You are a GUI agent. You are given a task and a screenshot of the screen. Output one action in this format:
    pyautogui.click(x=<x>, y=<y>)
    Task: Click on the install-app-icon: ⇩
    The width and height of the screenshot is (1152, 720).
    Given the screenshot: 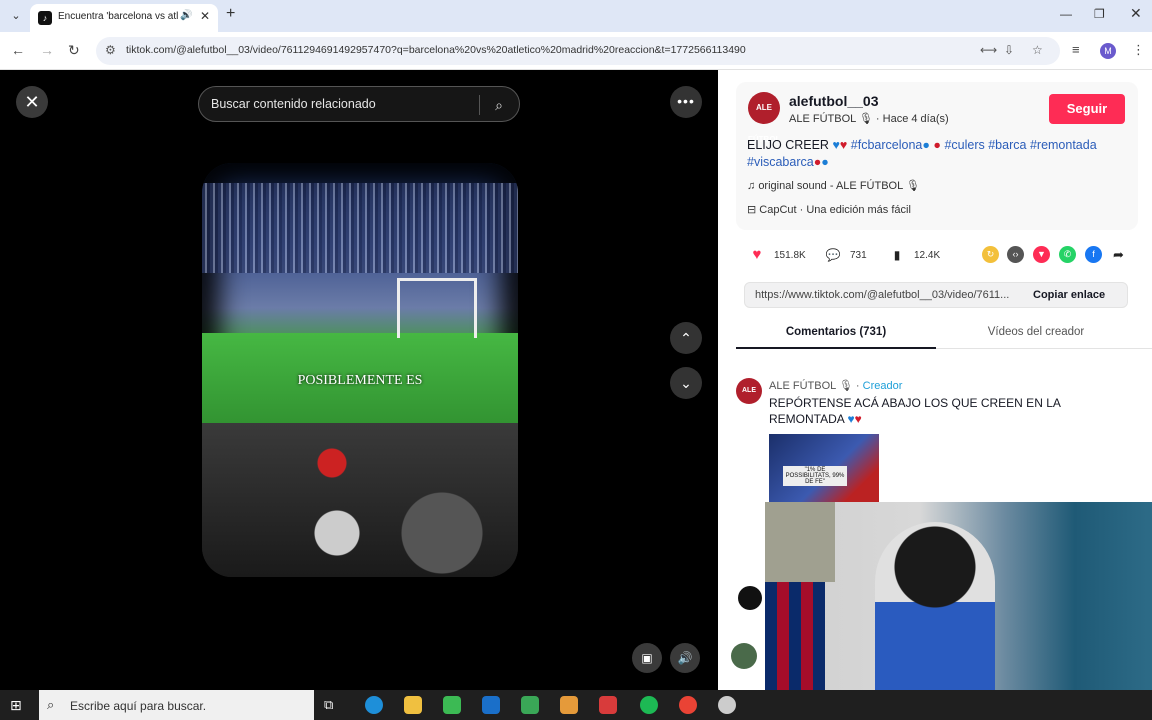 What is the action you would take?
    pyautogui.click(x=1009, y=50)
    